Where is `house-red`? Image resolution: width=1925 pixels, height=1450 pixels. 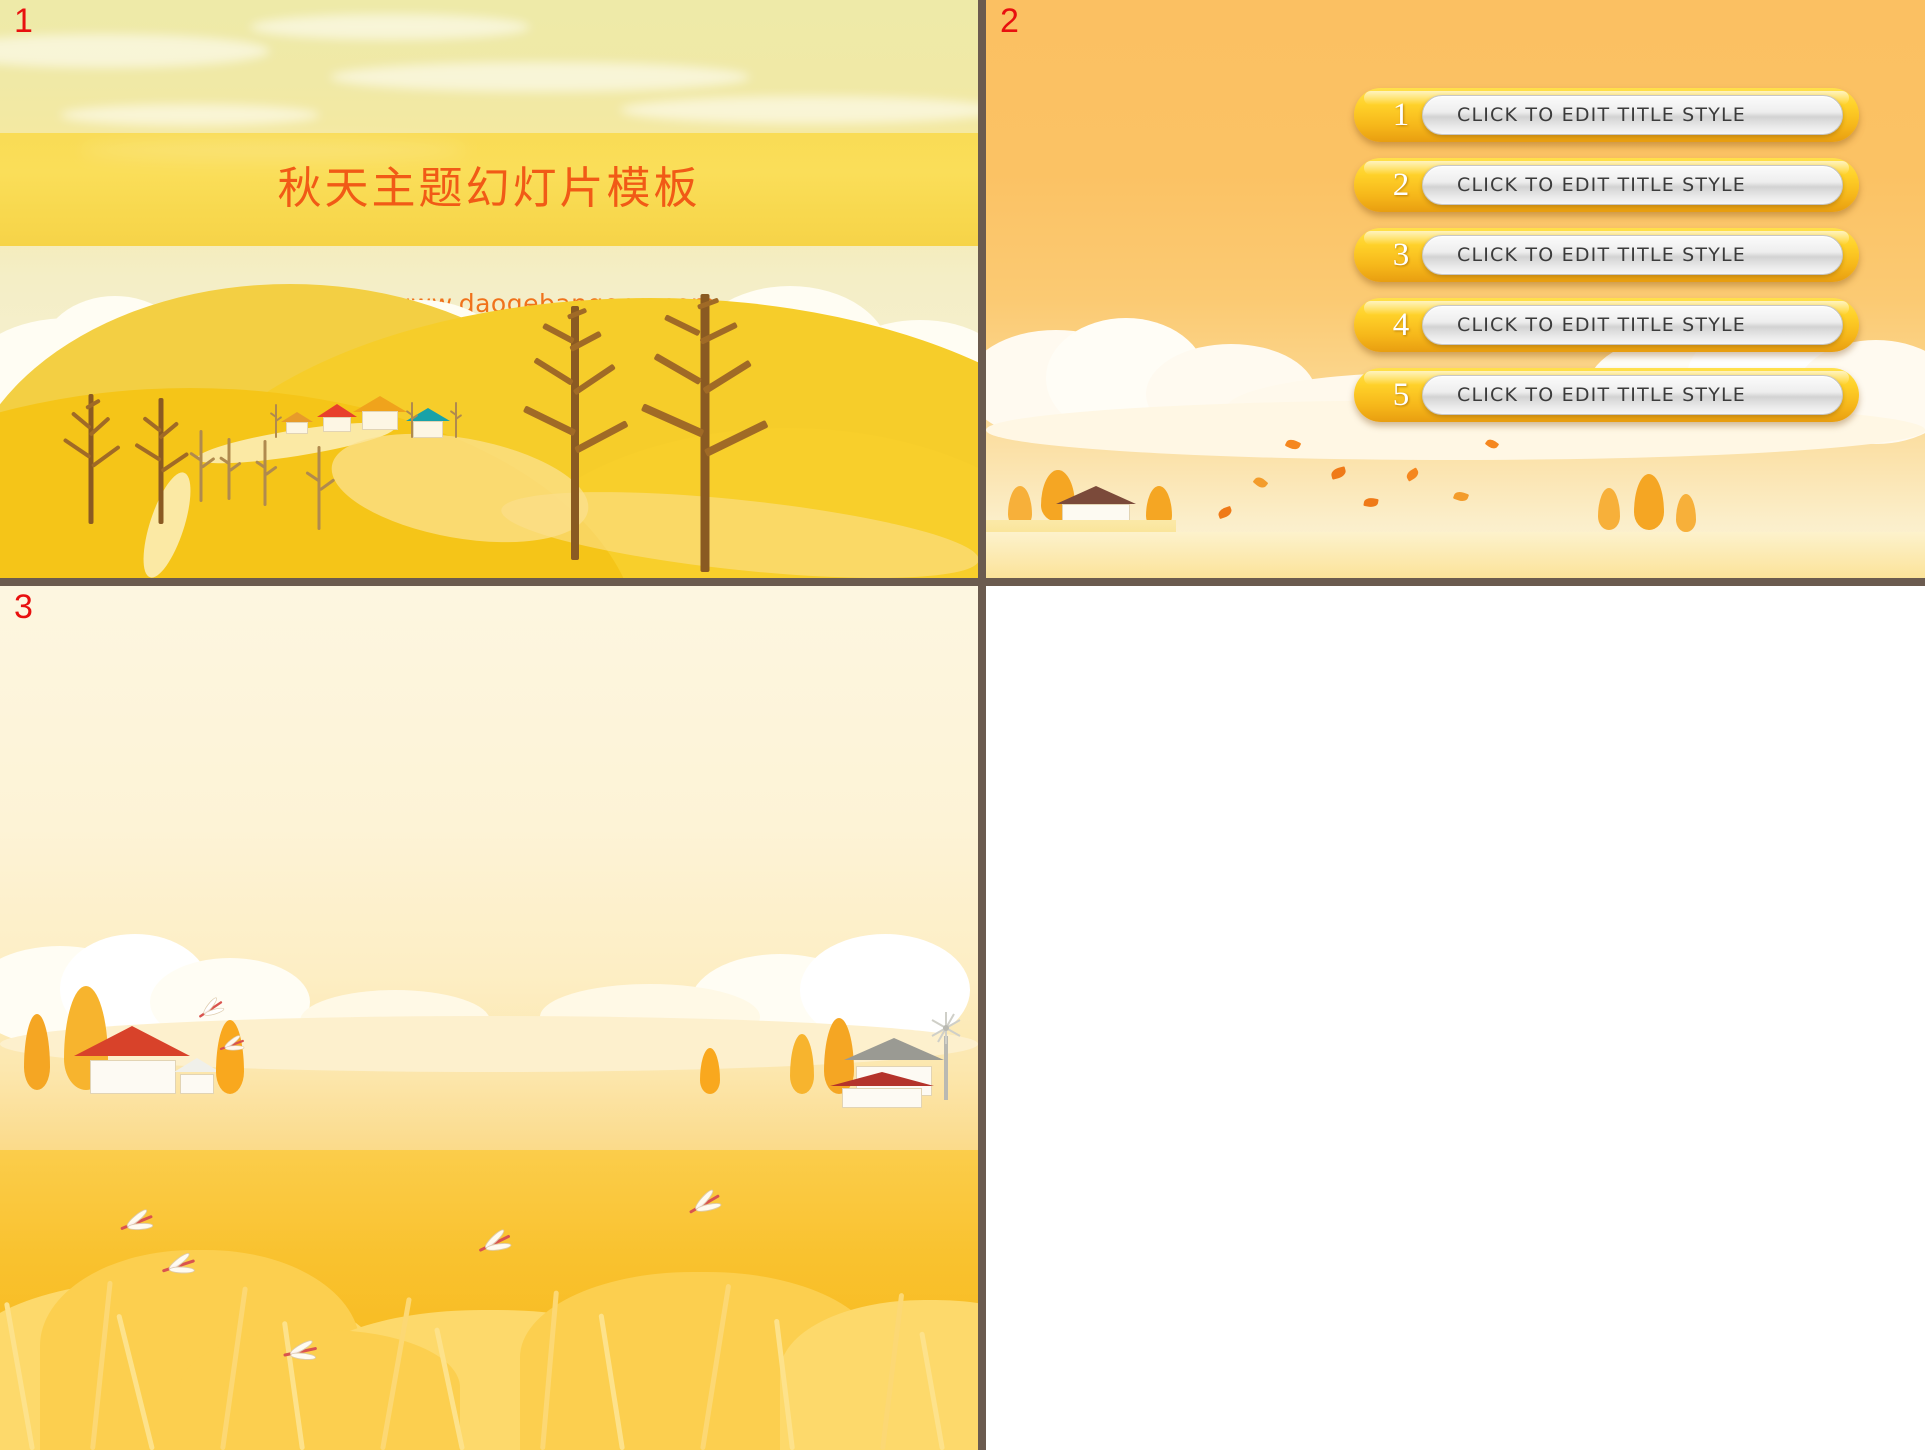 house-red is located at coordinates (337, 418).